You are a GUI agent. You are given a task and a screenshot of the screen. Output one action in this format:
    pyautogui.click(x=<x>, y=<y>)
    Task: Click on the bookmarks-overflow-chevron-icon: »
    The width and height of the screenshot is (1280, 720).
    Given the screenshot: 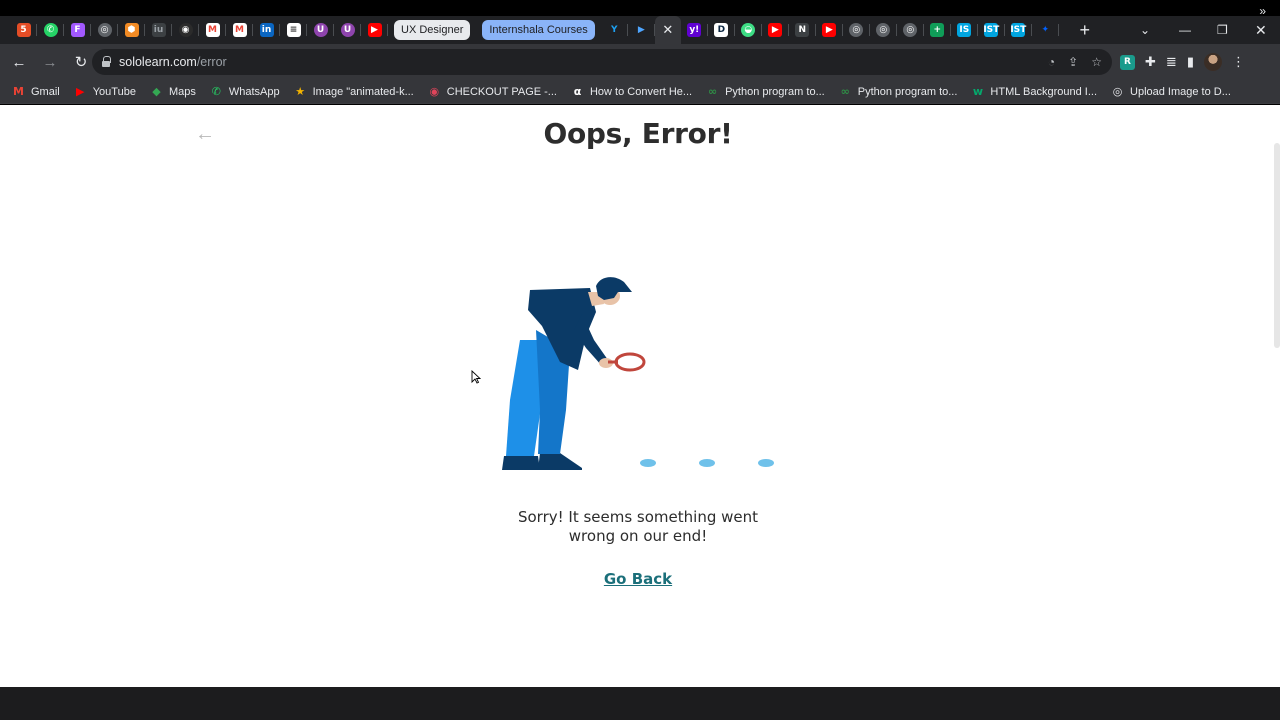 What is the action you would take?
    pyautogui.click(x=1262, y=11)
    